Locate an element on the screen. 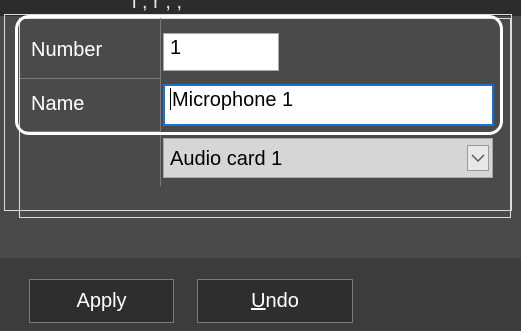 The image size is (521, 331). header-partial-text: l , r , , is located at coordinates (157, 6).